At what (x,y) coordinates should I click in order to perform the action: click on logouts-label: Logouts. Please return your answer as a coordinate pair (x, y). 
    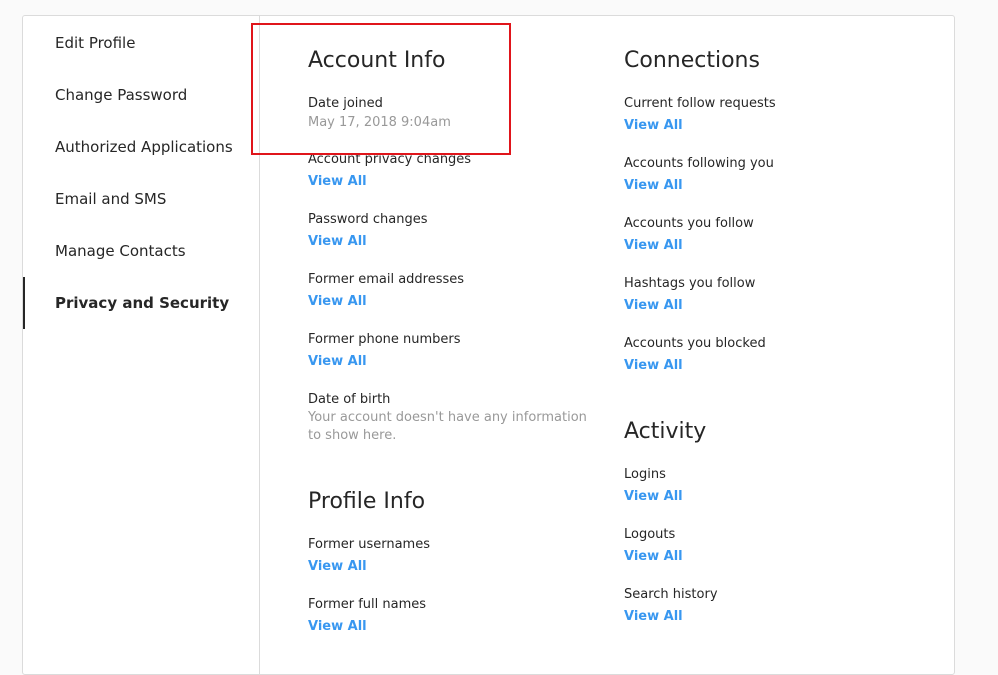
    Looking at the image, I should click on (650, 534).